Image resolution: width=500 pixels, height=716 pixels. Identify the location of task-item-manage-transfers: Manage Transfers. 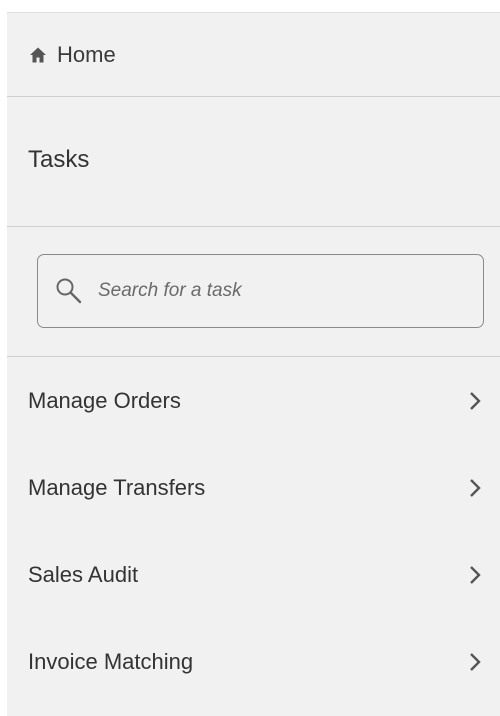
(253, 487).